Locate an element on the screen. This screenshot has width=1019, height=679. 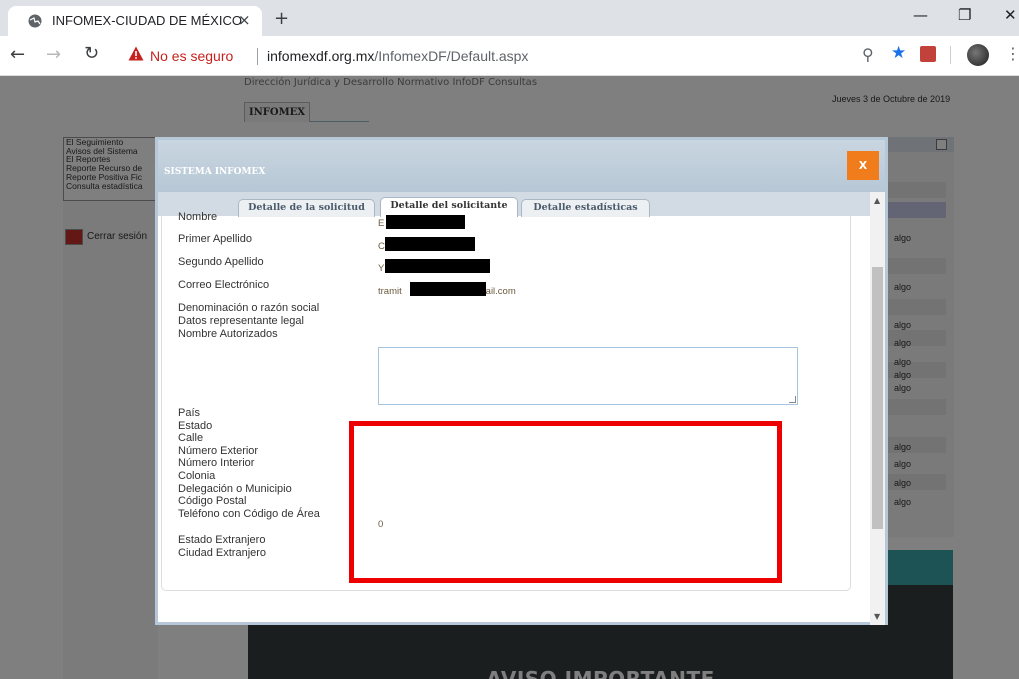
tab-title: INFOMEX-CIUDAD DE MÉXICO is located at coordinates (147, 20).